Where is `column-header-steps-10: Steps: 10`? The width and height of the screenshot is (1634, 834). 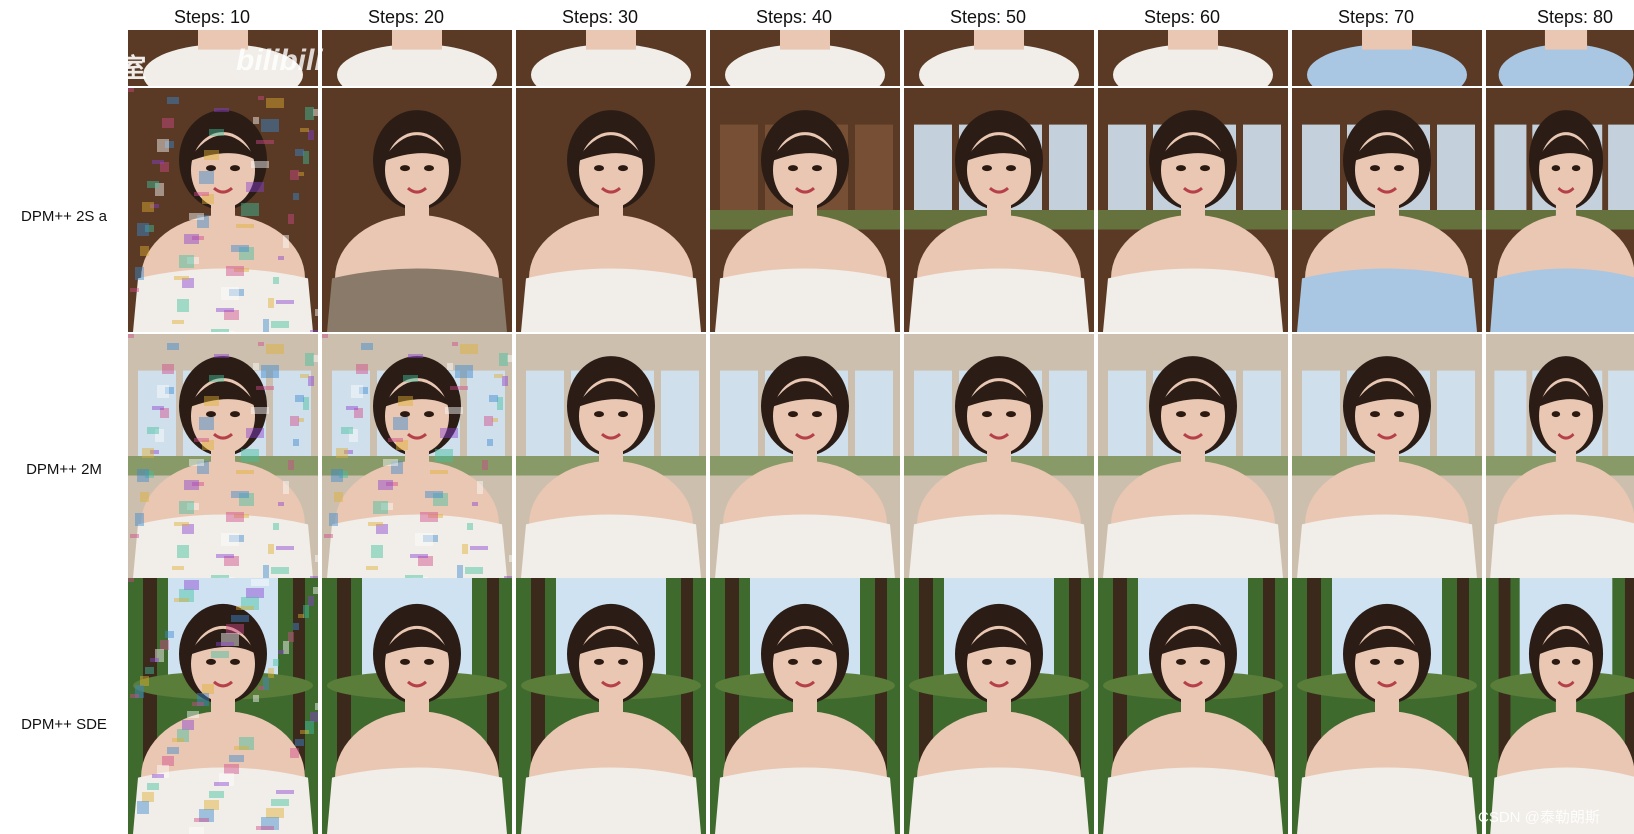 column-header-steps-10: Steps: 10 is located at coordinates (212, 17).